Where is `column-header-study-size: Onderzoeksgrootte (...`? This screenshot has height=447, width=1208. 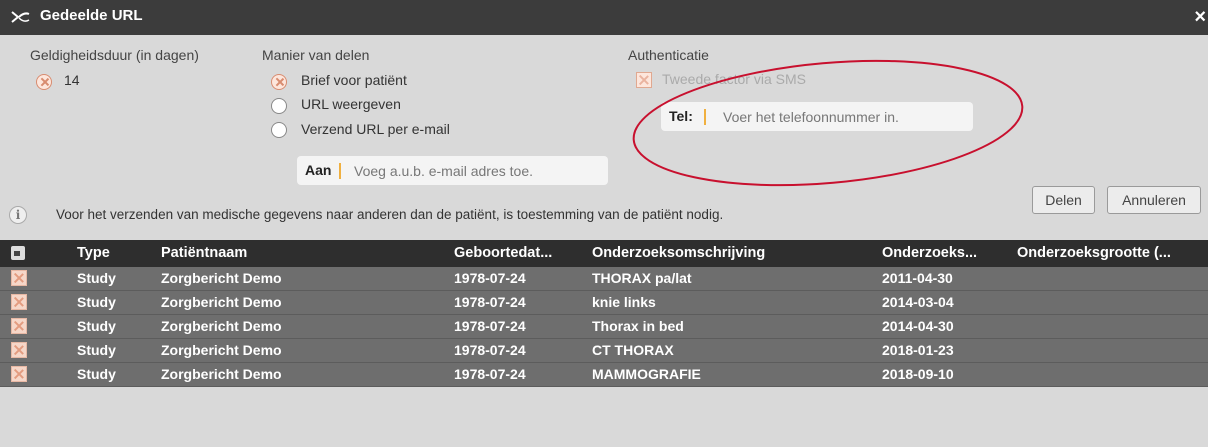 column-header-study-size: Onderzoeksgrootte (... is located at coordinates (1094, 253).